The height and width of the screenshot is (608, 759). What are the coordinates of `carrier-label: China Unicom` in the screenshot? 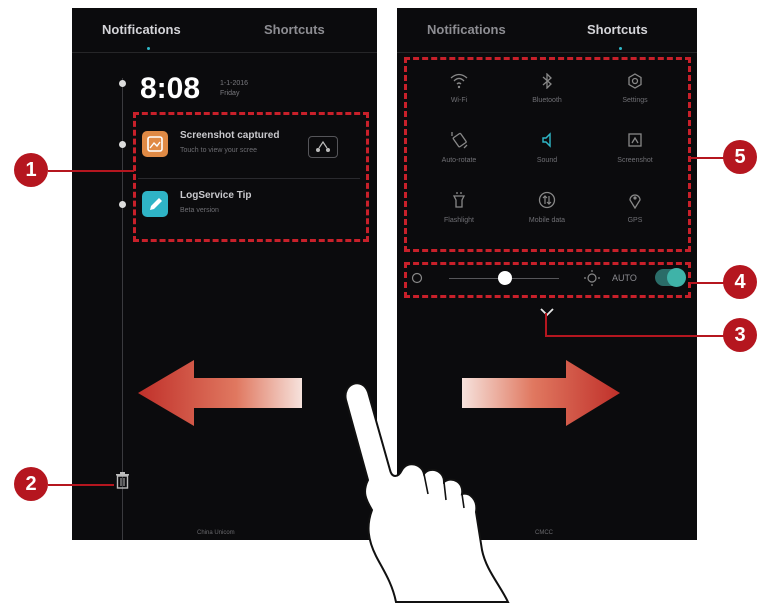 It's located at (216, 533).